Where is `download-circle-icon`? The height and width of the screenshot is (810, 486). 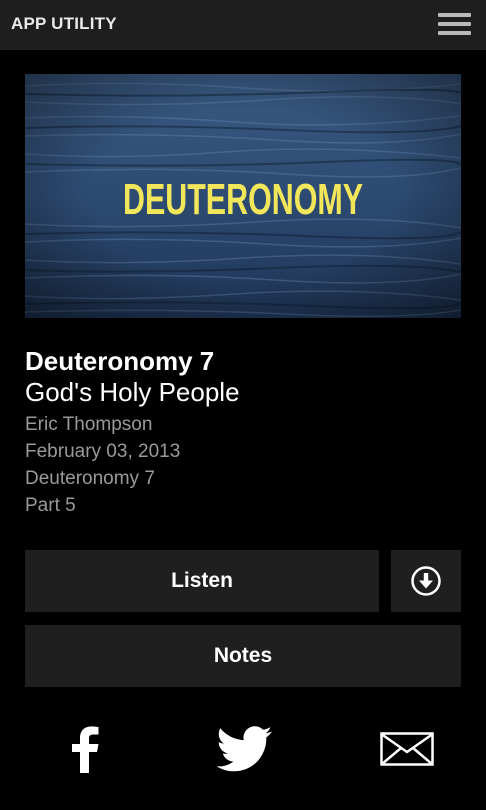 download-circle-icon is located at coordinates (426, 581).